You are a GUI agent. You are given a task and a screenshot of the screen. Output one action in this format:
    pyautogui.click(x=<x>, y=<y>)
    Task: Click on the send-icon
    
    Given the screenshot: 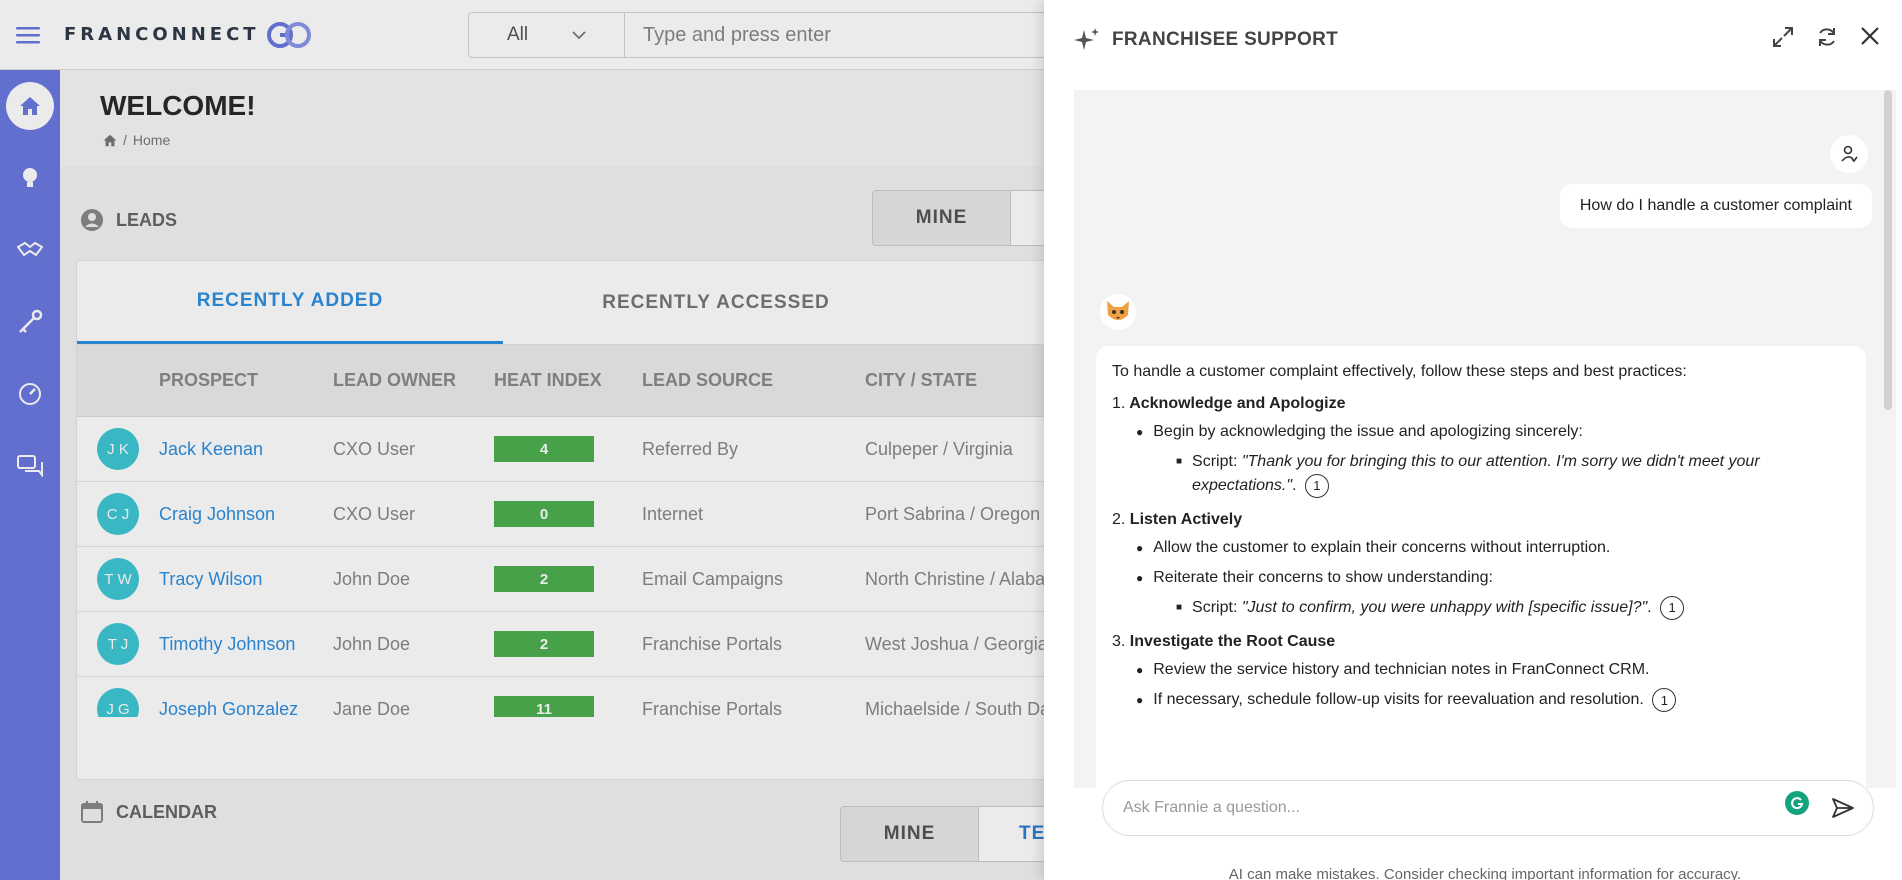 What is the action you would take?
    pyautogui.click(x=1843, y=808)
    